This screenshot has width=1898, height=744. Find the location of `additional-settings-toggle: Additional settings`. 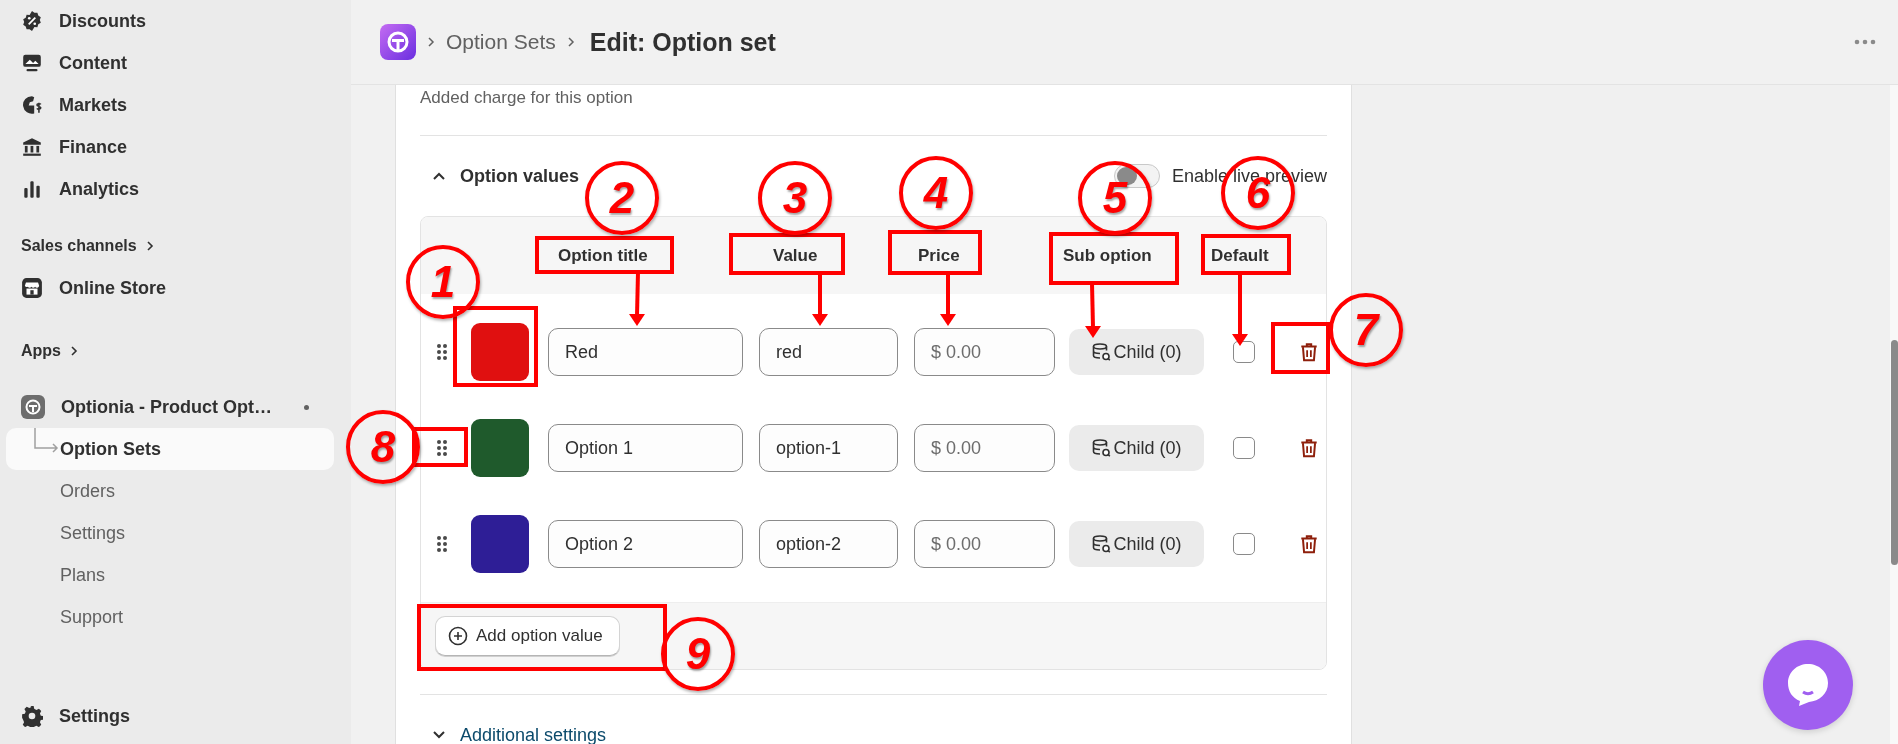

additional-settings-toggle: Additional settings is located at coordinates (873, 729).